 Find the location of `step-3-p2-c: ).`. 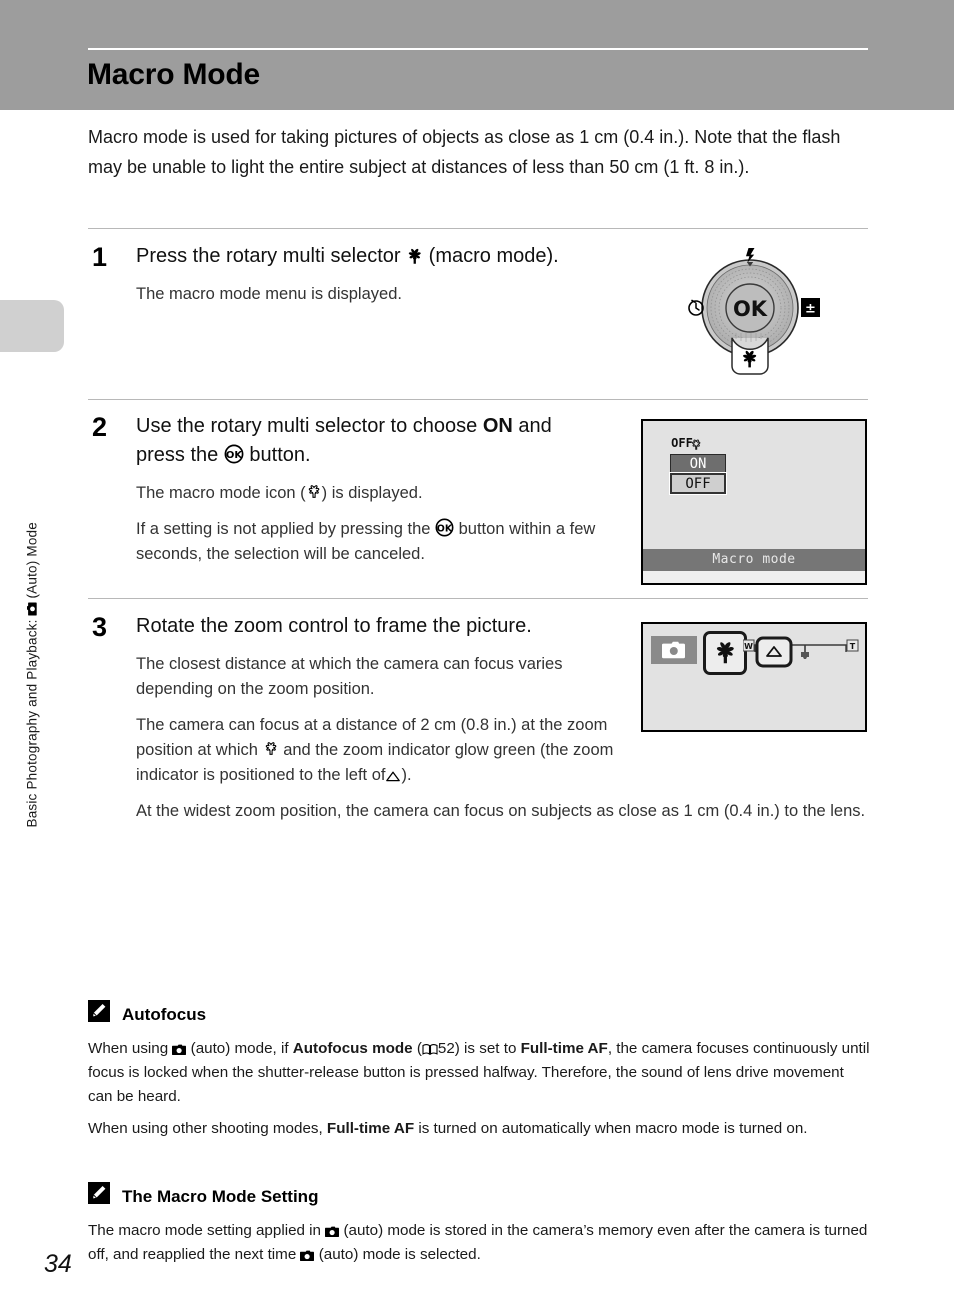

step-3-p2-c: ). is located at coordinates (406, 775).